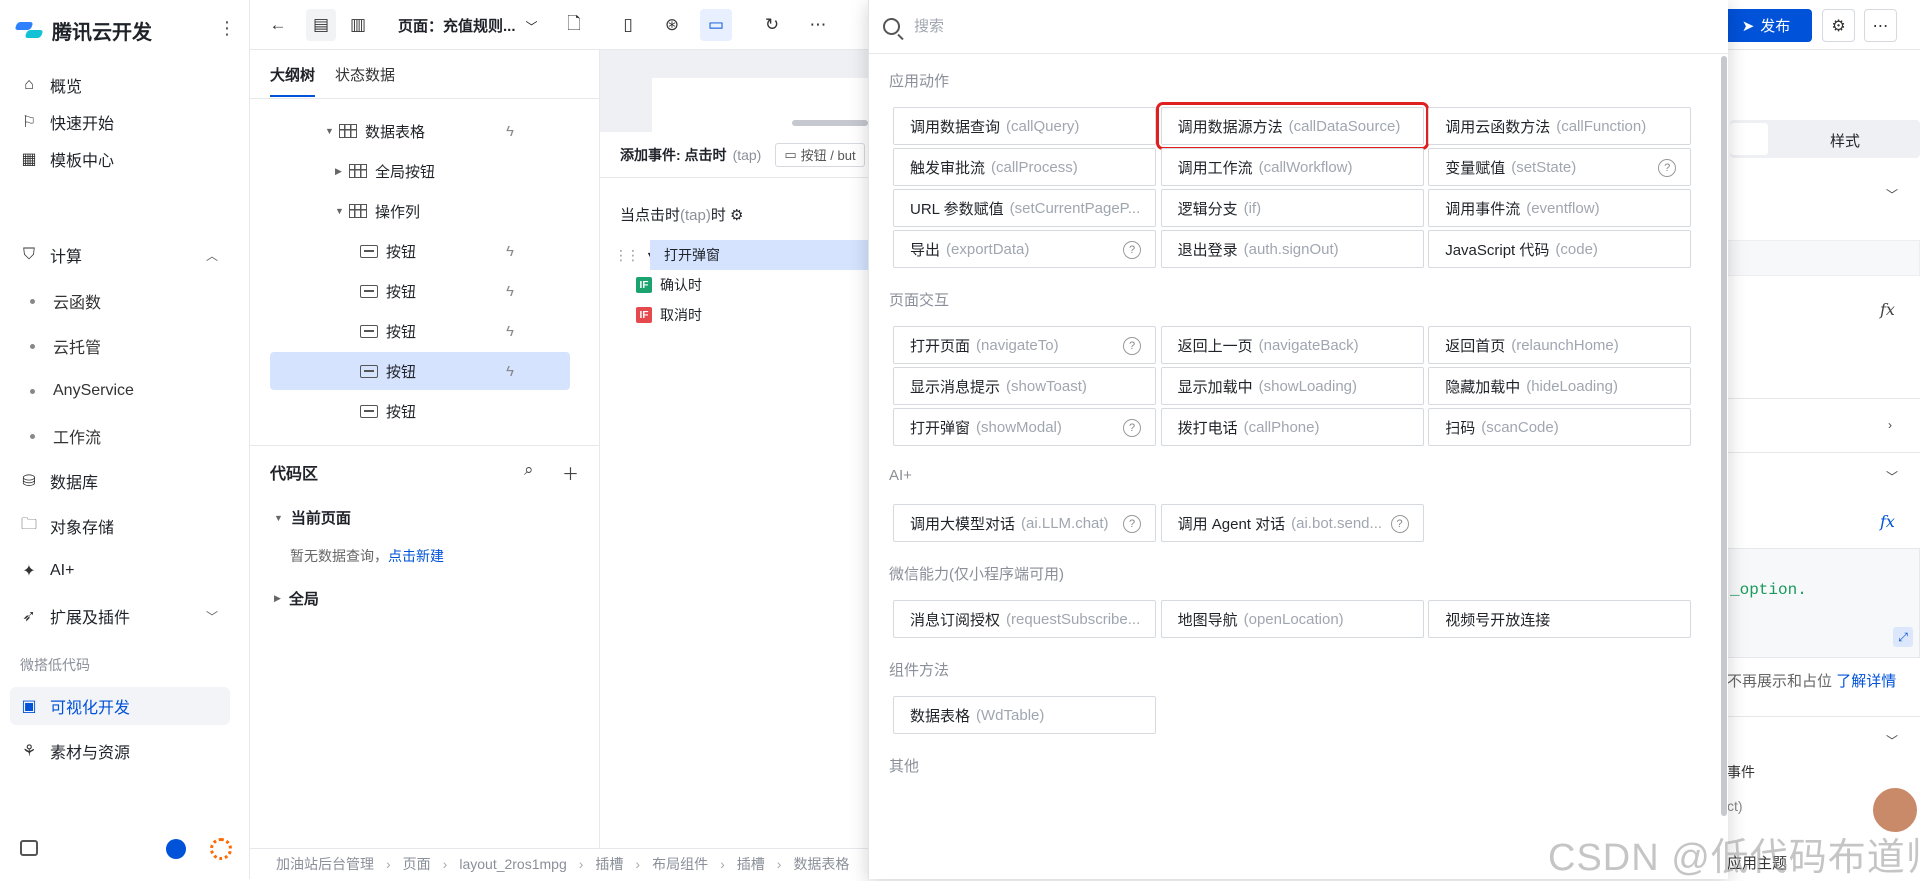 The width and height of the screenshot is (1920, 881). Describe the element at coordinates (1560, 208) in the screenshot. I see `action-option: 调用事件流 (eventflow)` at that location.